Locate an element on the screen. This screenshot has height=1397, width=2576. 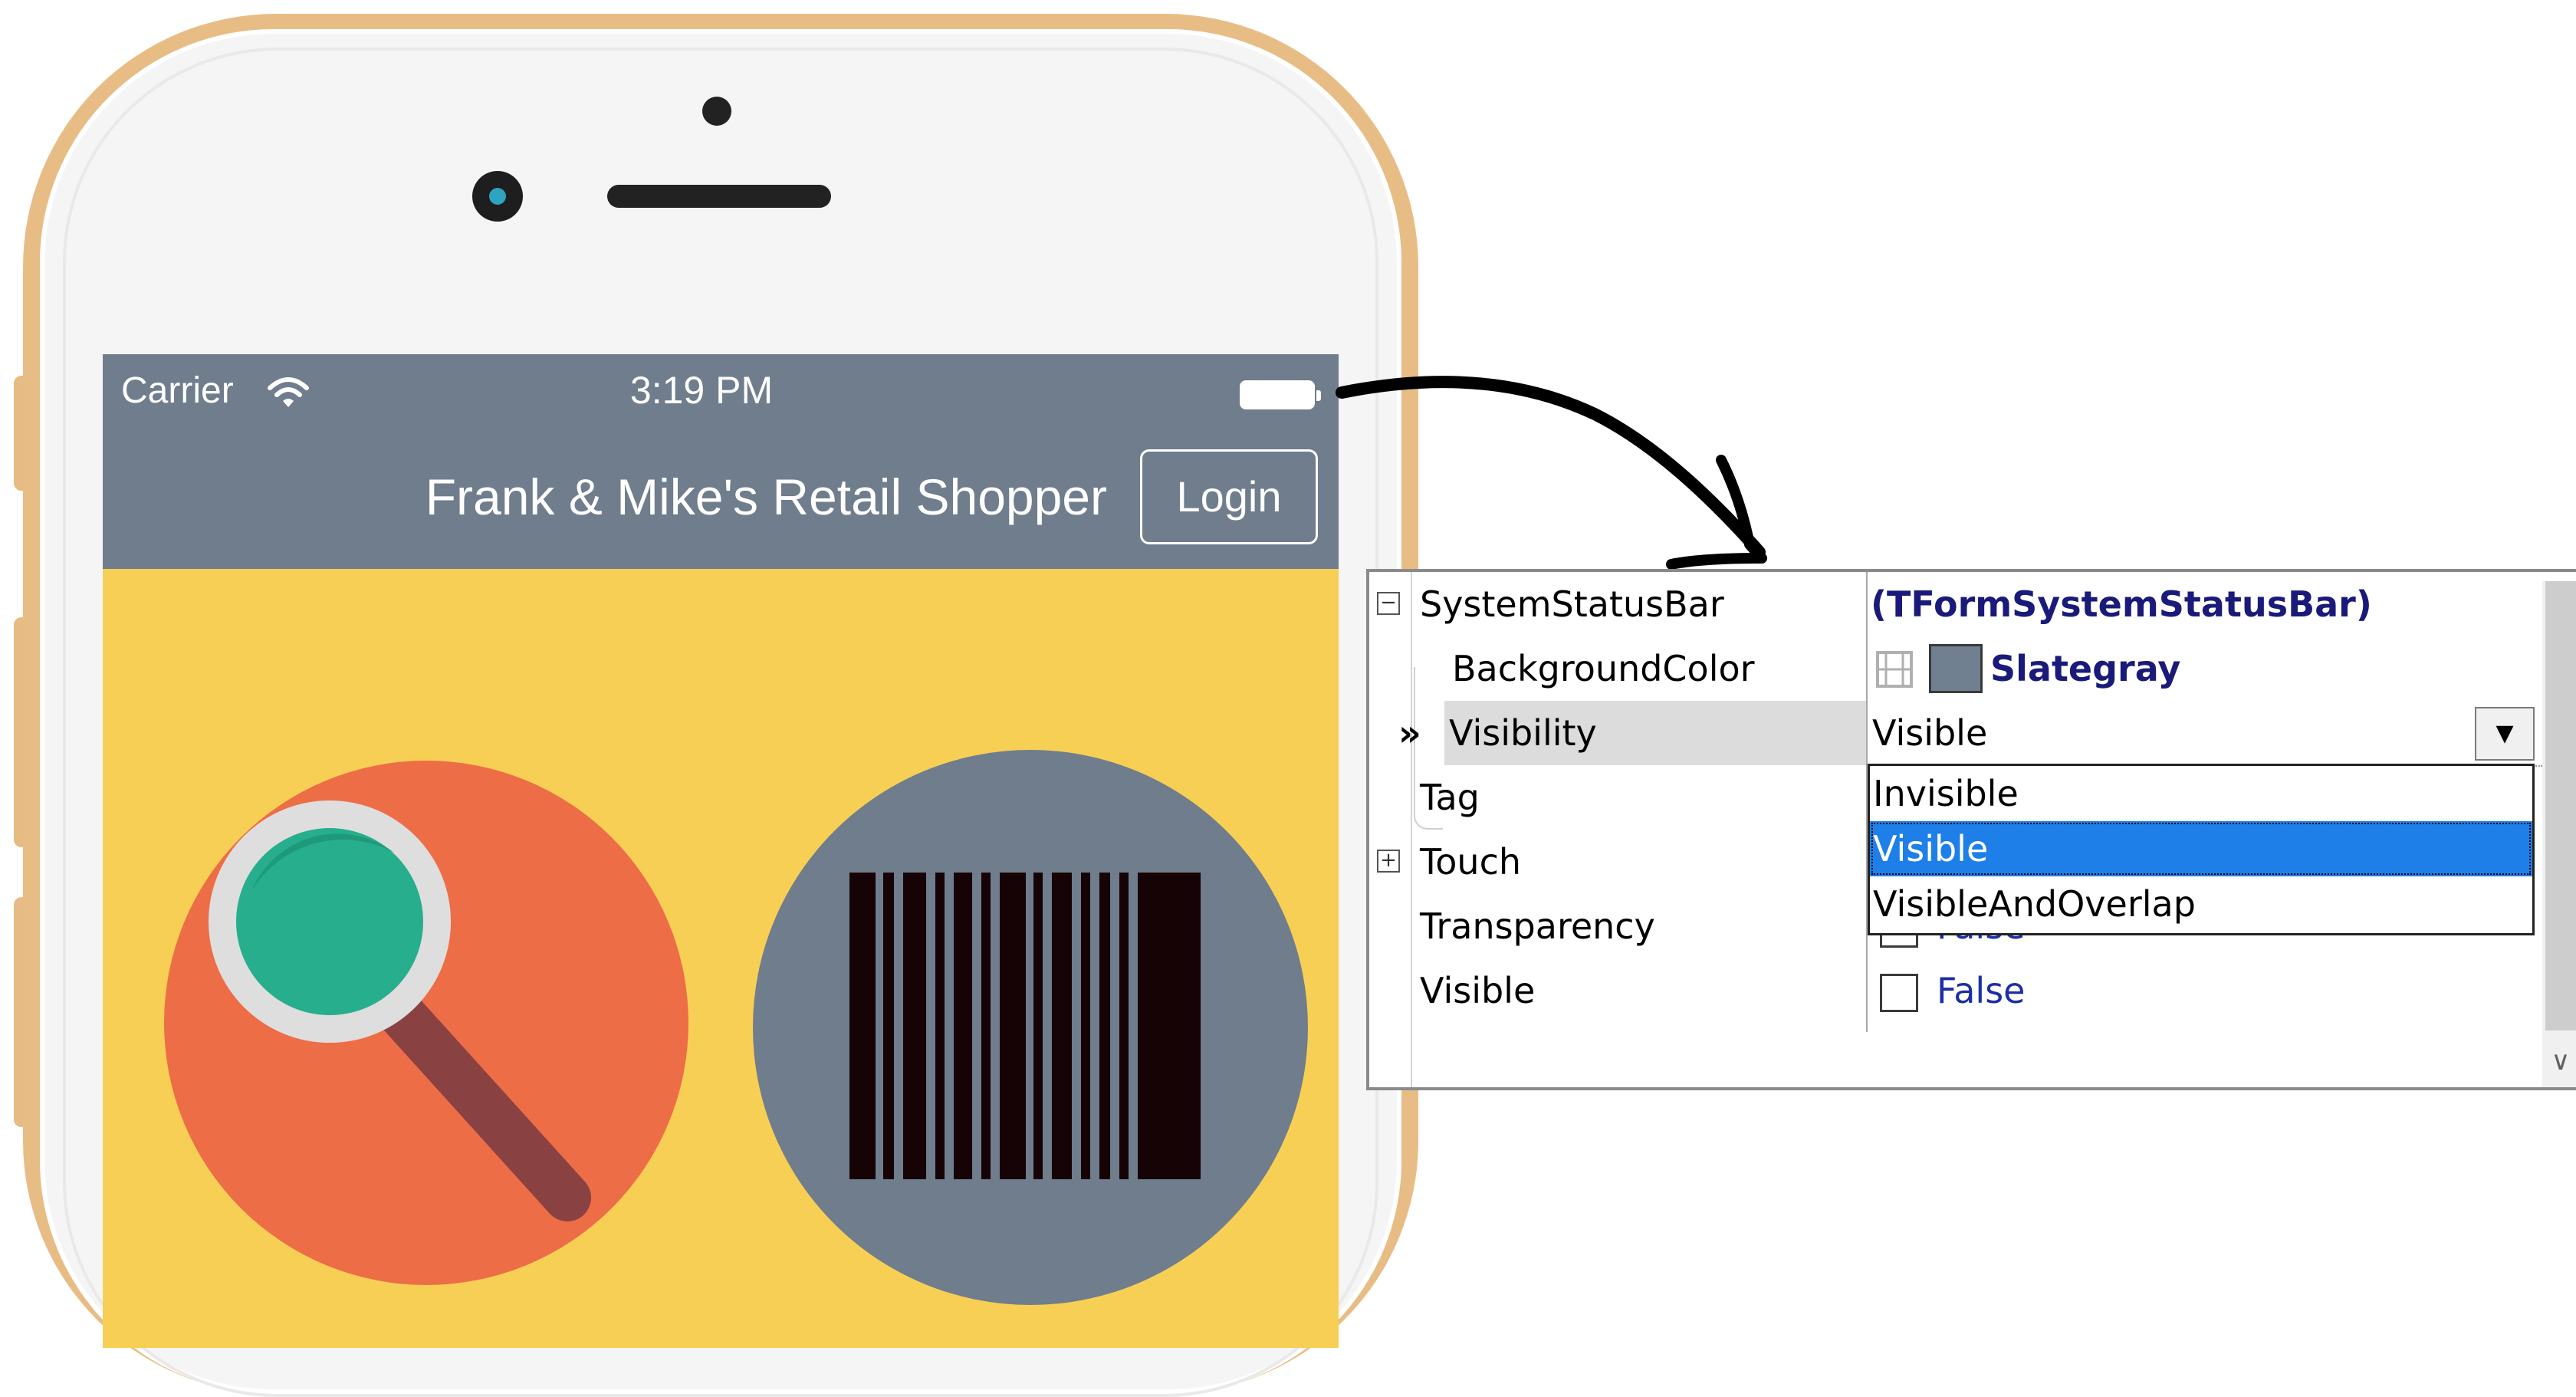
property-row-backgroundcolor: BackgroundColor Slategray is located at coordinates (1956, 668).